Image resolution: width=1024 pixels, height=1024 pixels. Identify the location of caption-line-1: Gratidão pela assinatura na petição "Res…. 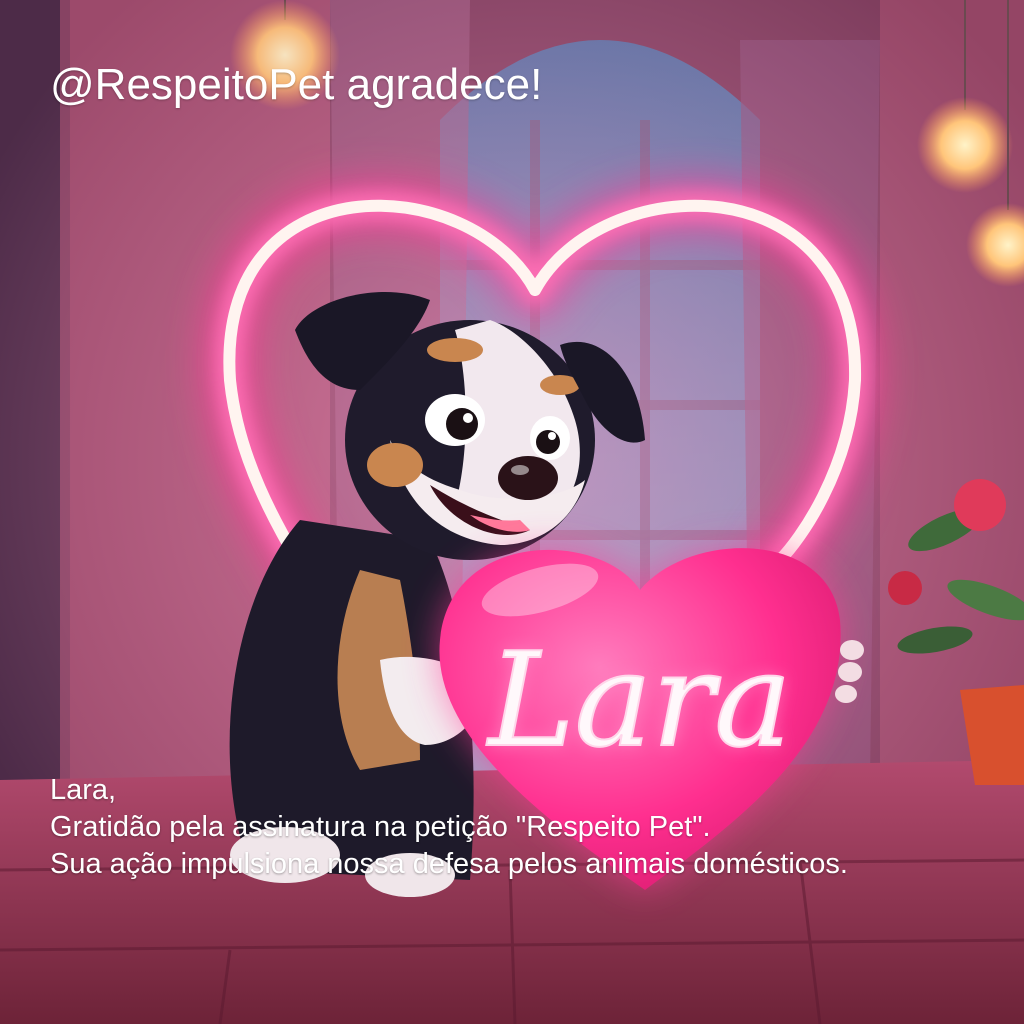
(380, 827).